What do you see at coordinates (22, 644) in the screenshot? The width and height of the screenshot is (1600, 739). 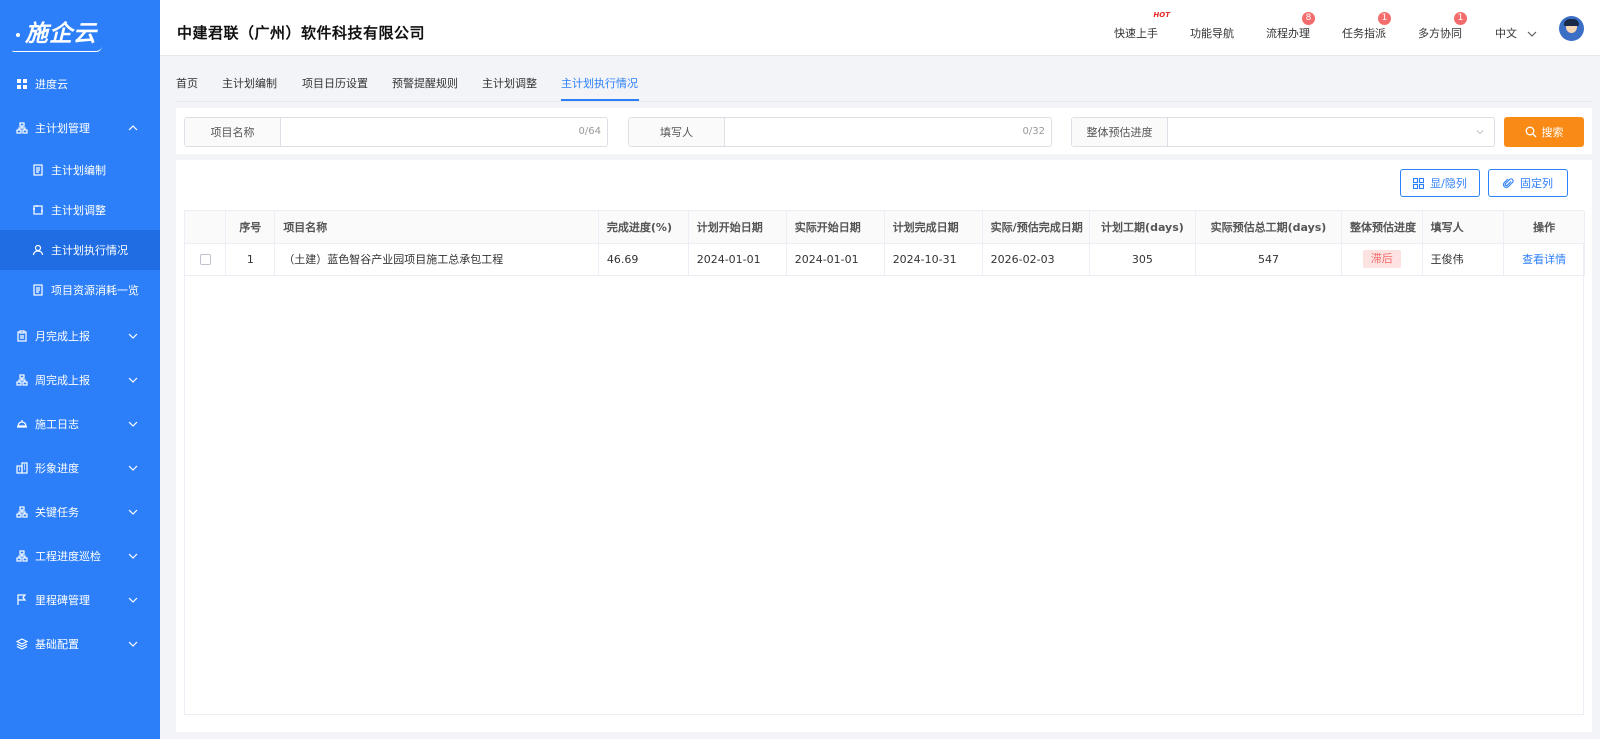 I see `layers-icon` at bounding box center [22, 644].